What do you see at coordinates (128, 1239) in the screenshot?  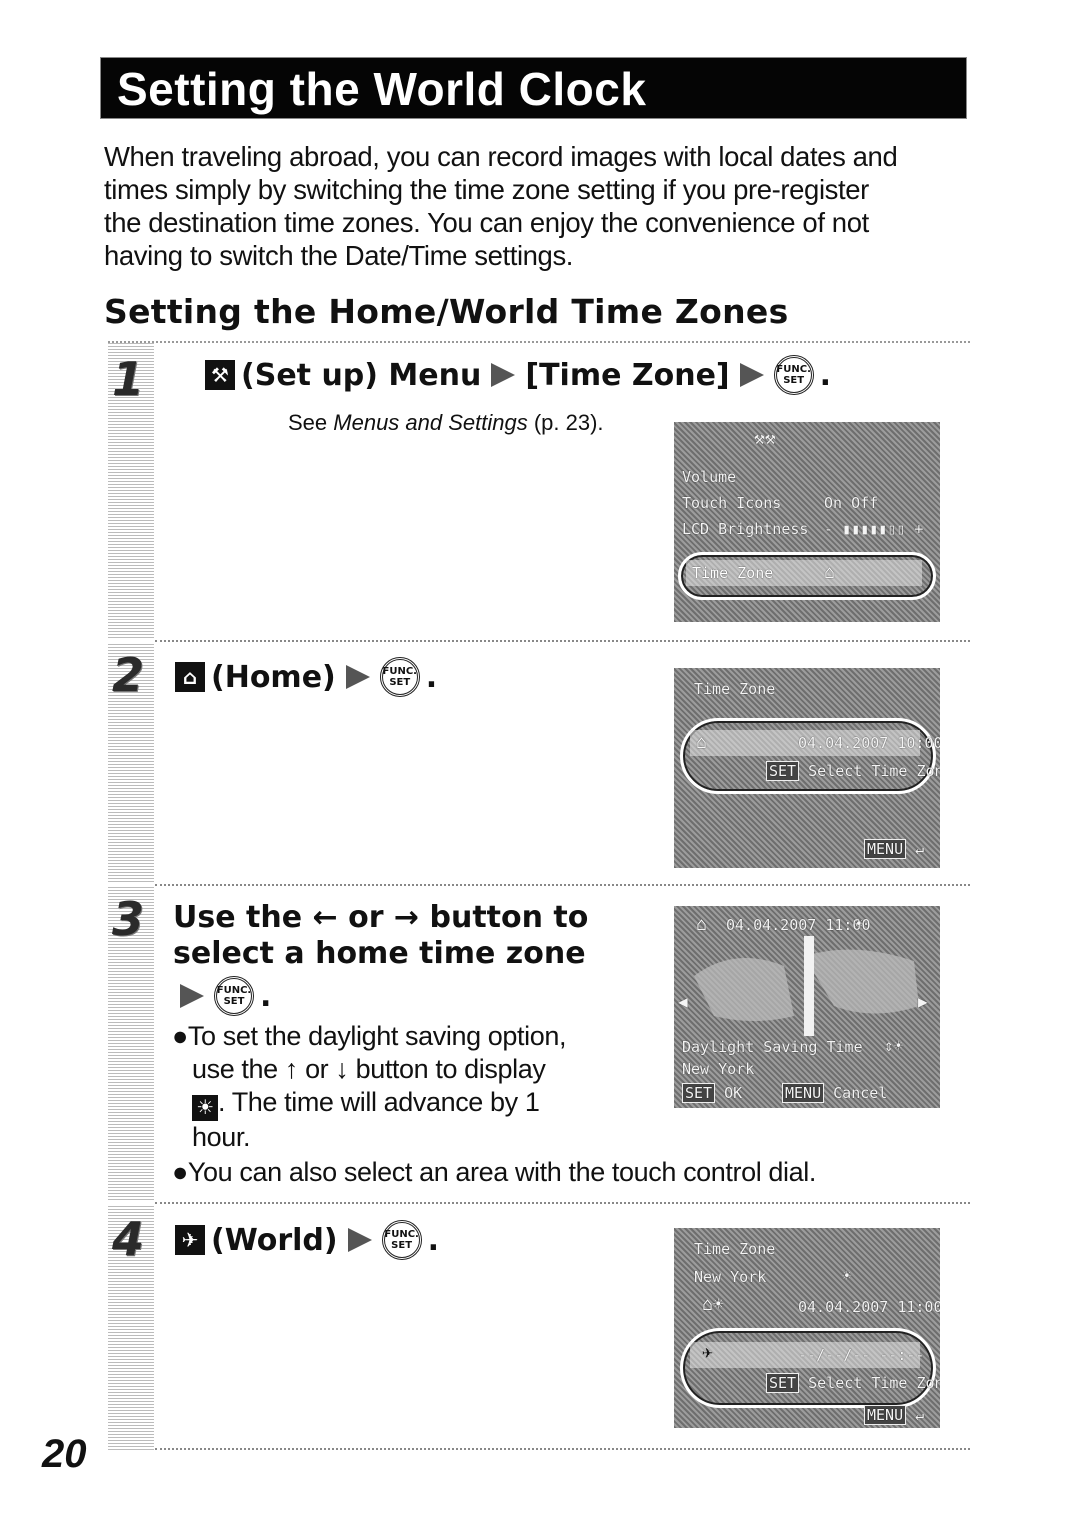 I see `step-number: 4` at bounding box center [128, 1239].